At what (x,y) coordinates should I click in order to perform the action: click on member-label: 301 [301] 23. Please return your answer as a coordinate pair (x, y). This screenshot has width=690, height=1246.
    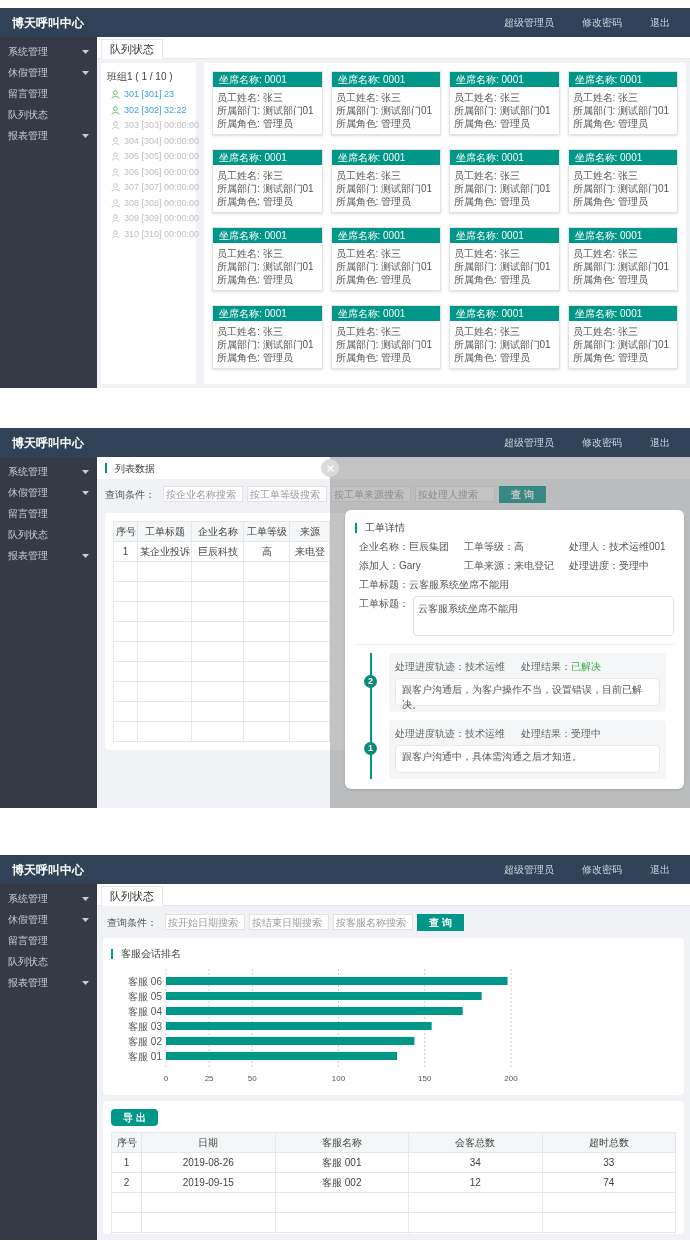
    Looking at the image, I should click on (149, 94).